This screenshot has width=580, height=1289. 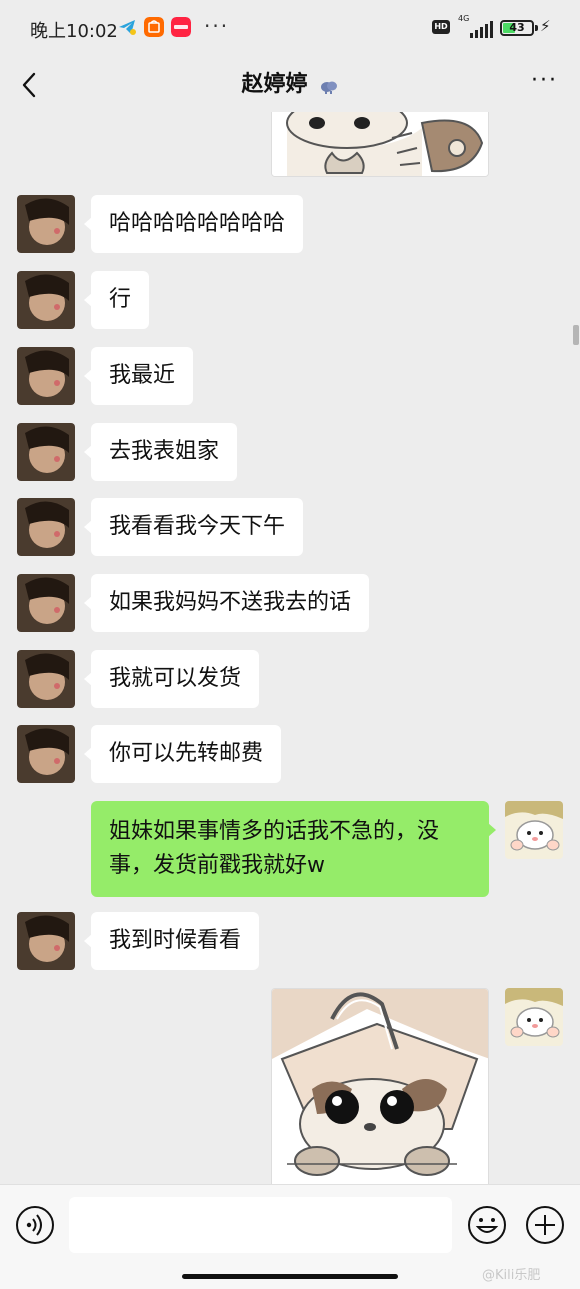 What do you see at coordinates (328, 87) in the screenshot?
I see `weather-cloud-icon` at bounding box center [328, 87].